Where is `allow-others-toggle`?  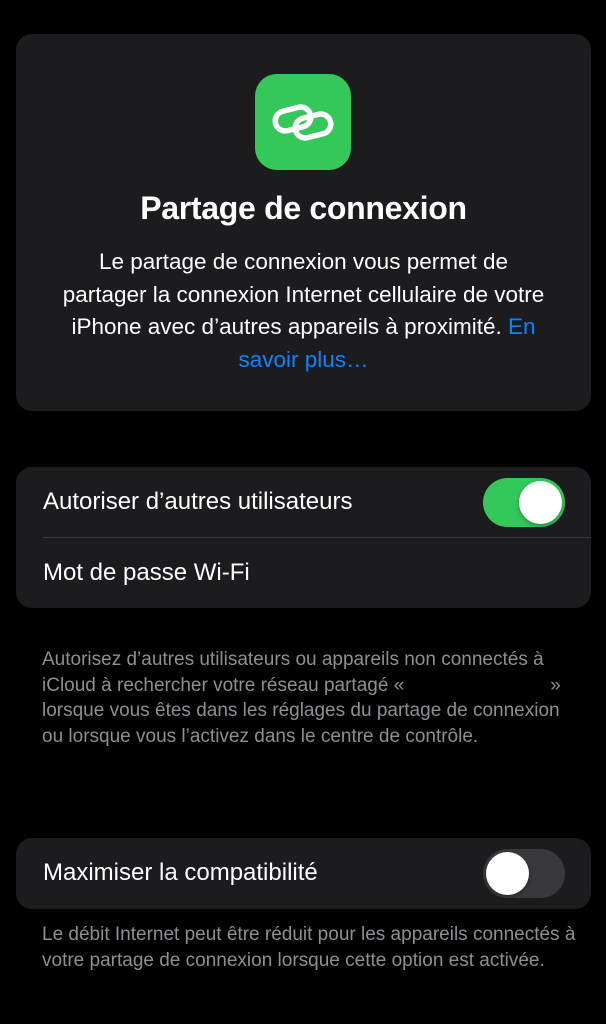 allow-others-toggle is located at coordinates (524, 502).